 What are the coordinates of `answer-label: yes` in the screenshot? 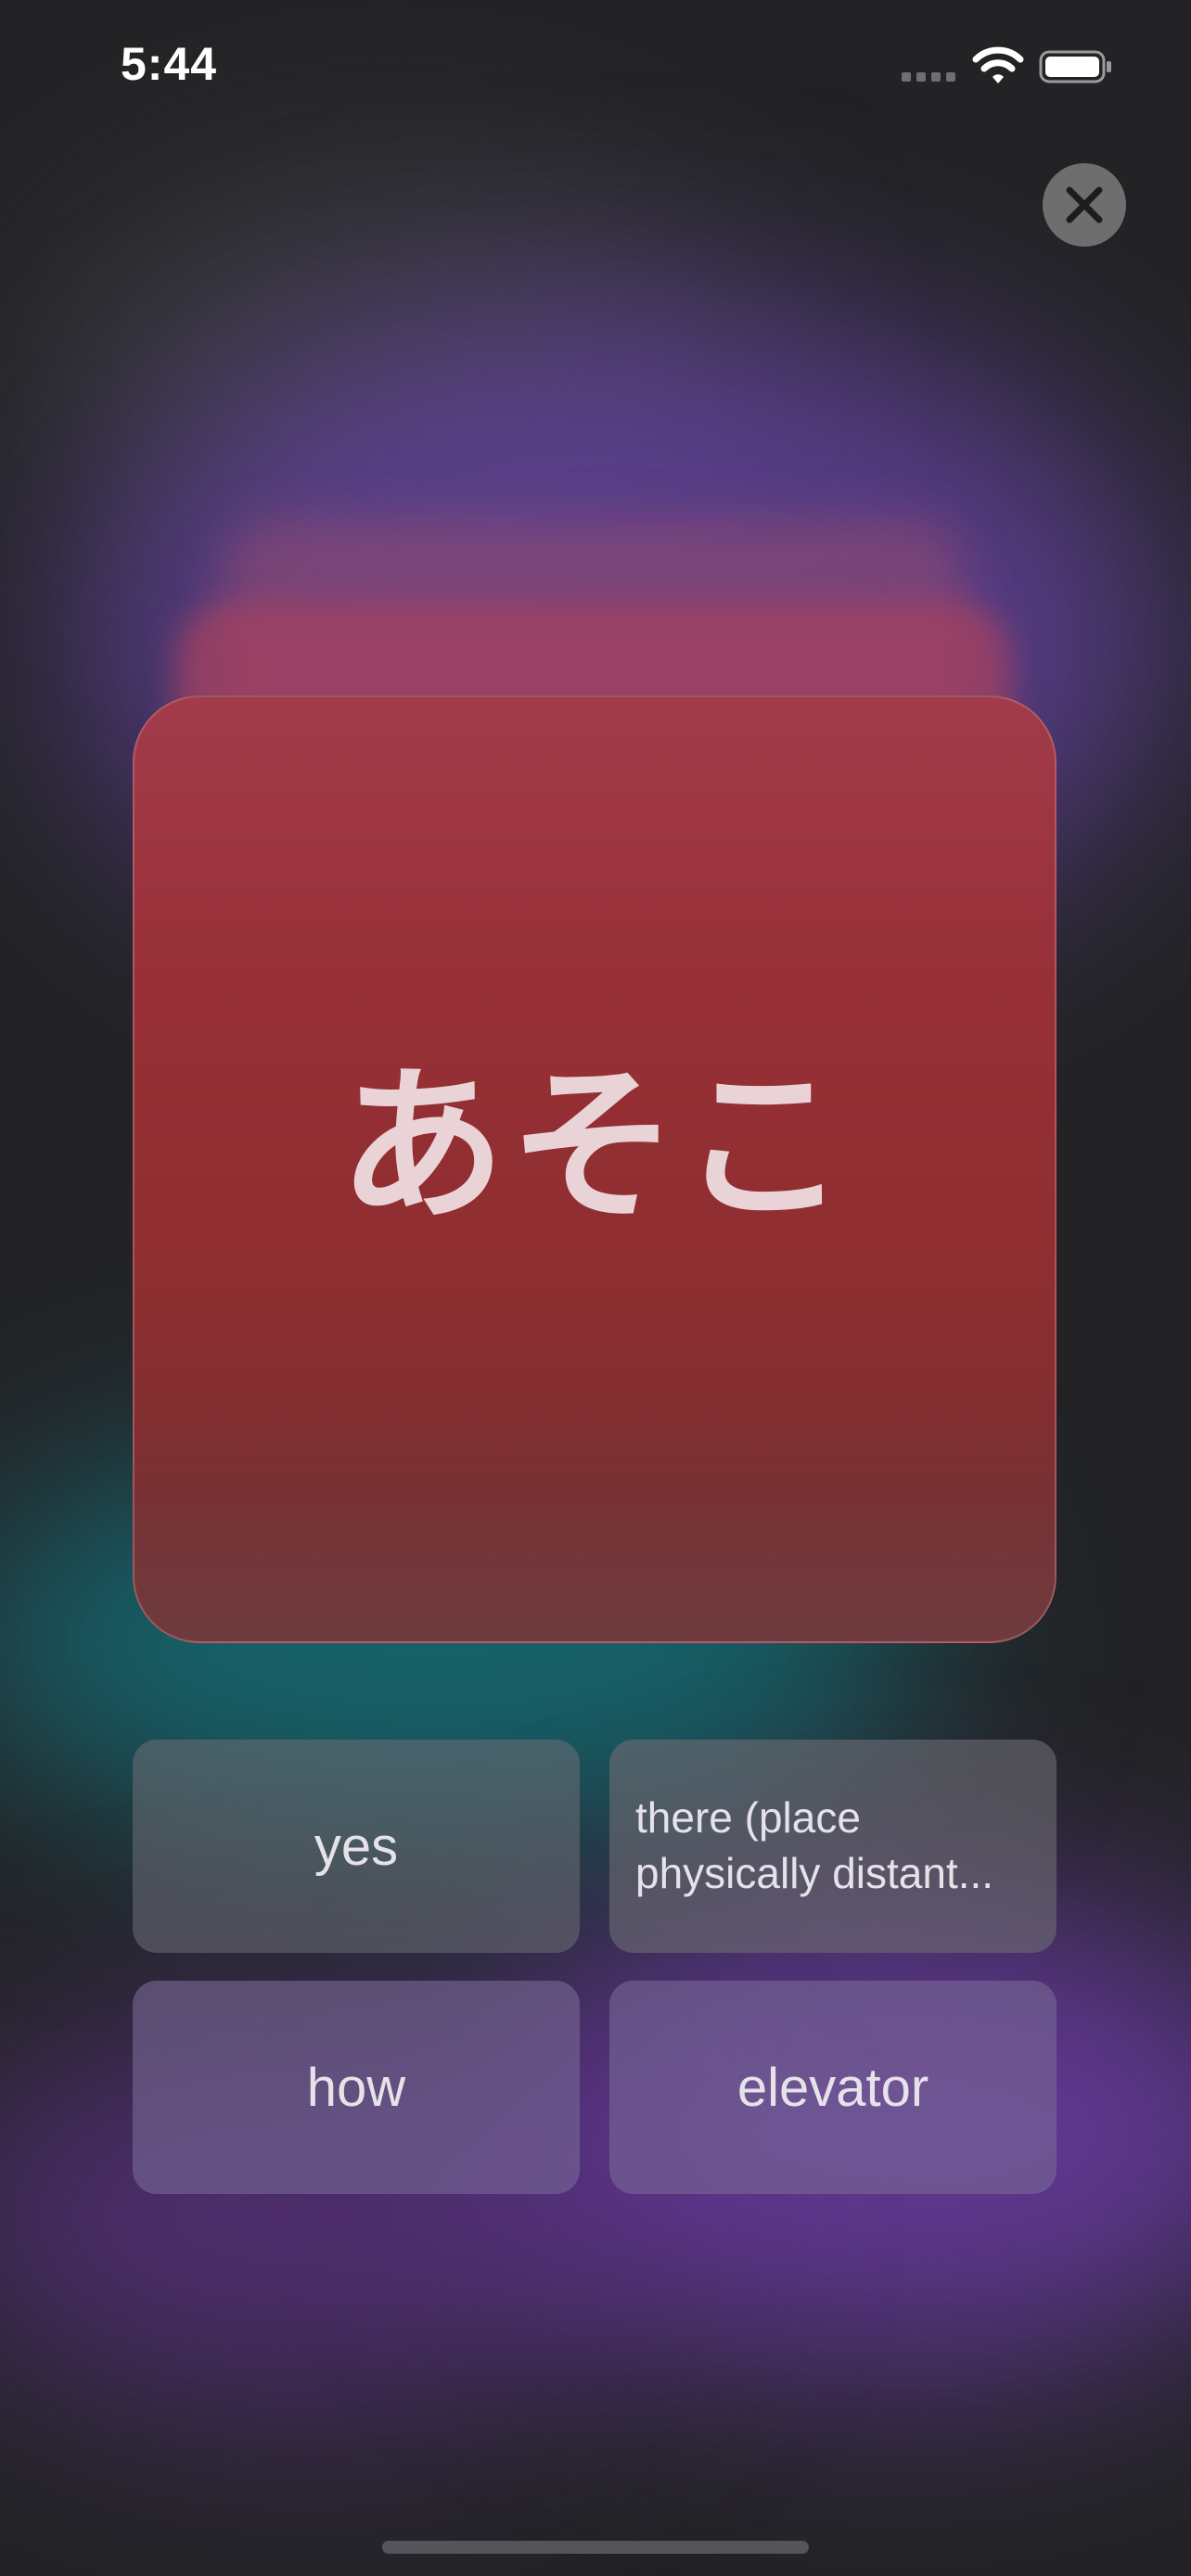 It's located at (356, 1847).